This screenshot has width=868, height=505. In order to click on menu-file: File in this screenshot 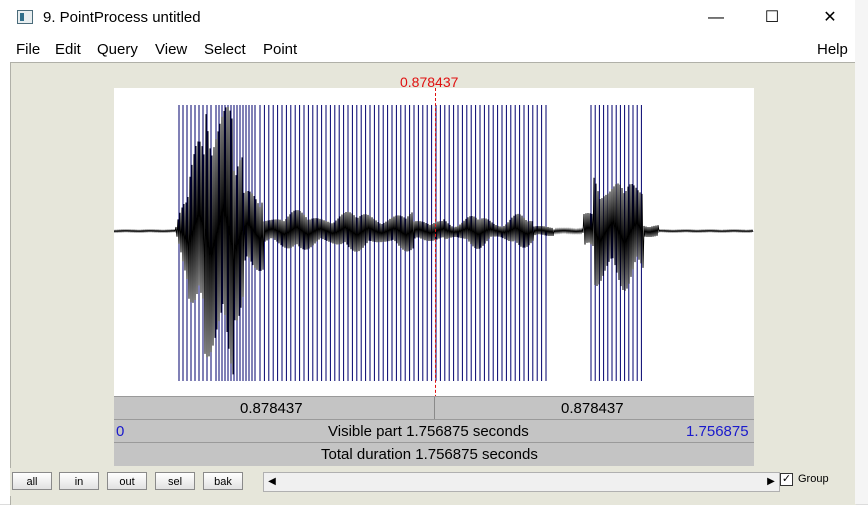, I will do `click(28, 49)`.